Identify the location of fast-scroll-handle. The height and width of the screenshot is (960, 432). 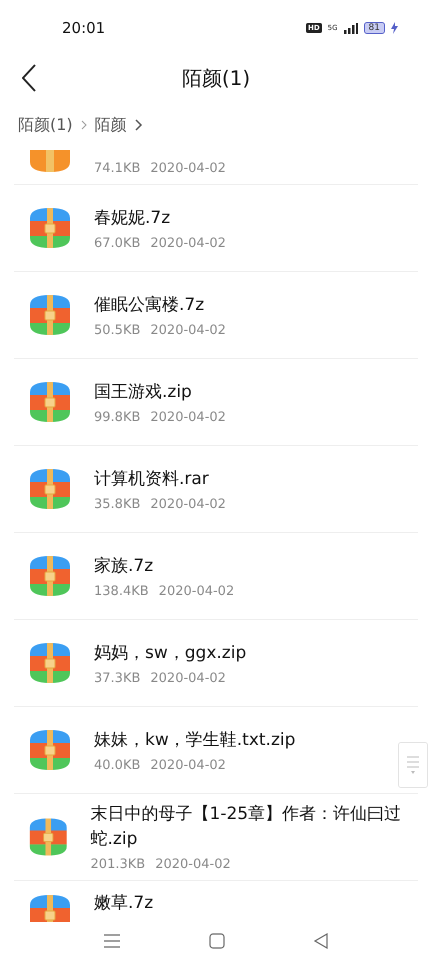
(413, 765).